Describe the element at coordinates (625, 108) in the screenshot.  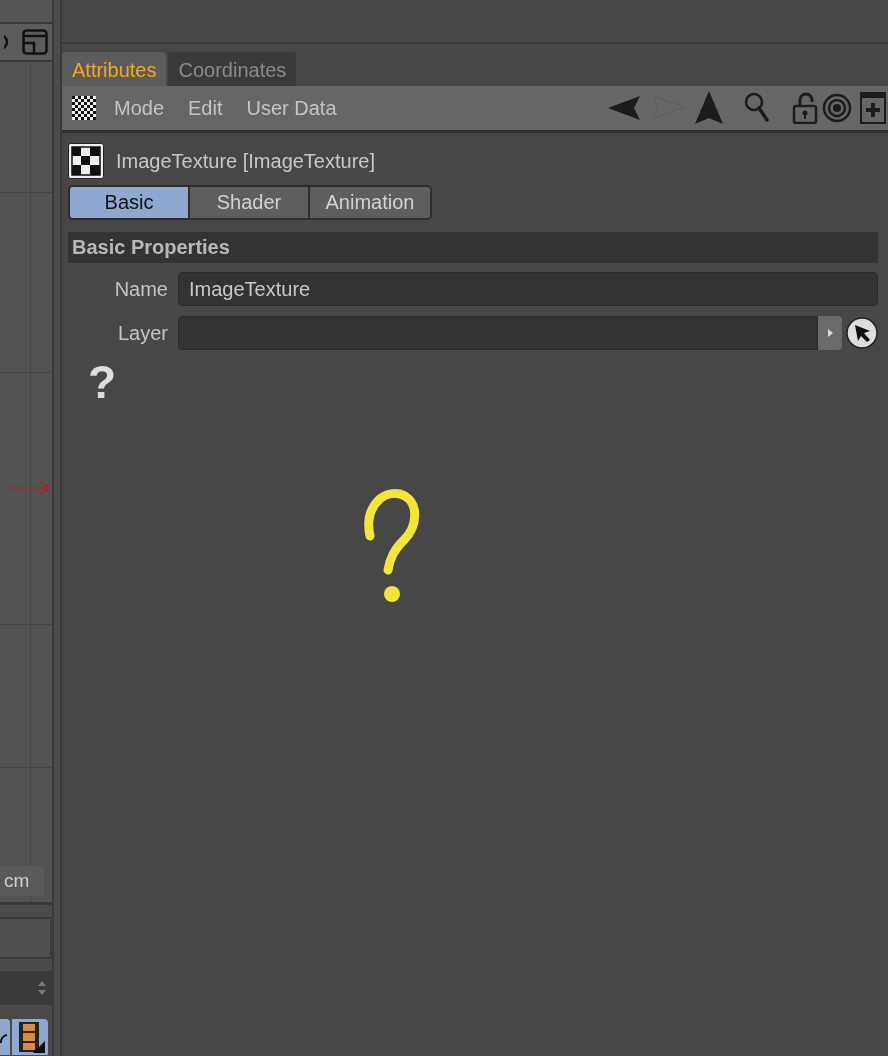
I see `back-arrow-icon` at that location.